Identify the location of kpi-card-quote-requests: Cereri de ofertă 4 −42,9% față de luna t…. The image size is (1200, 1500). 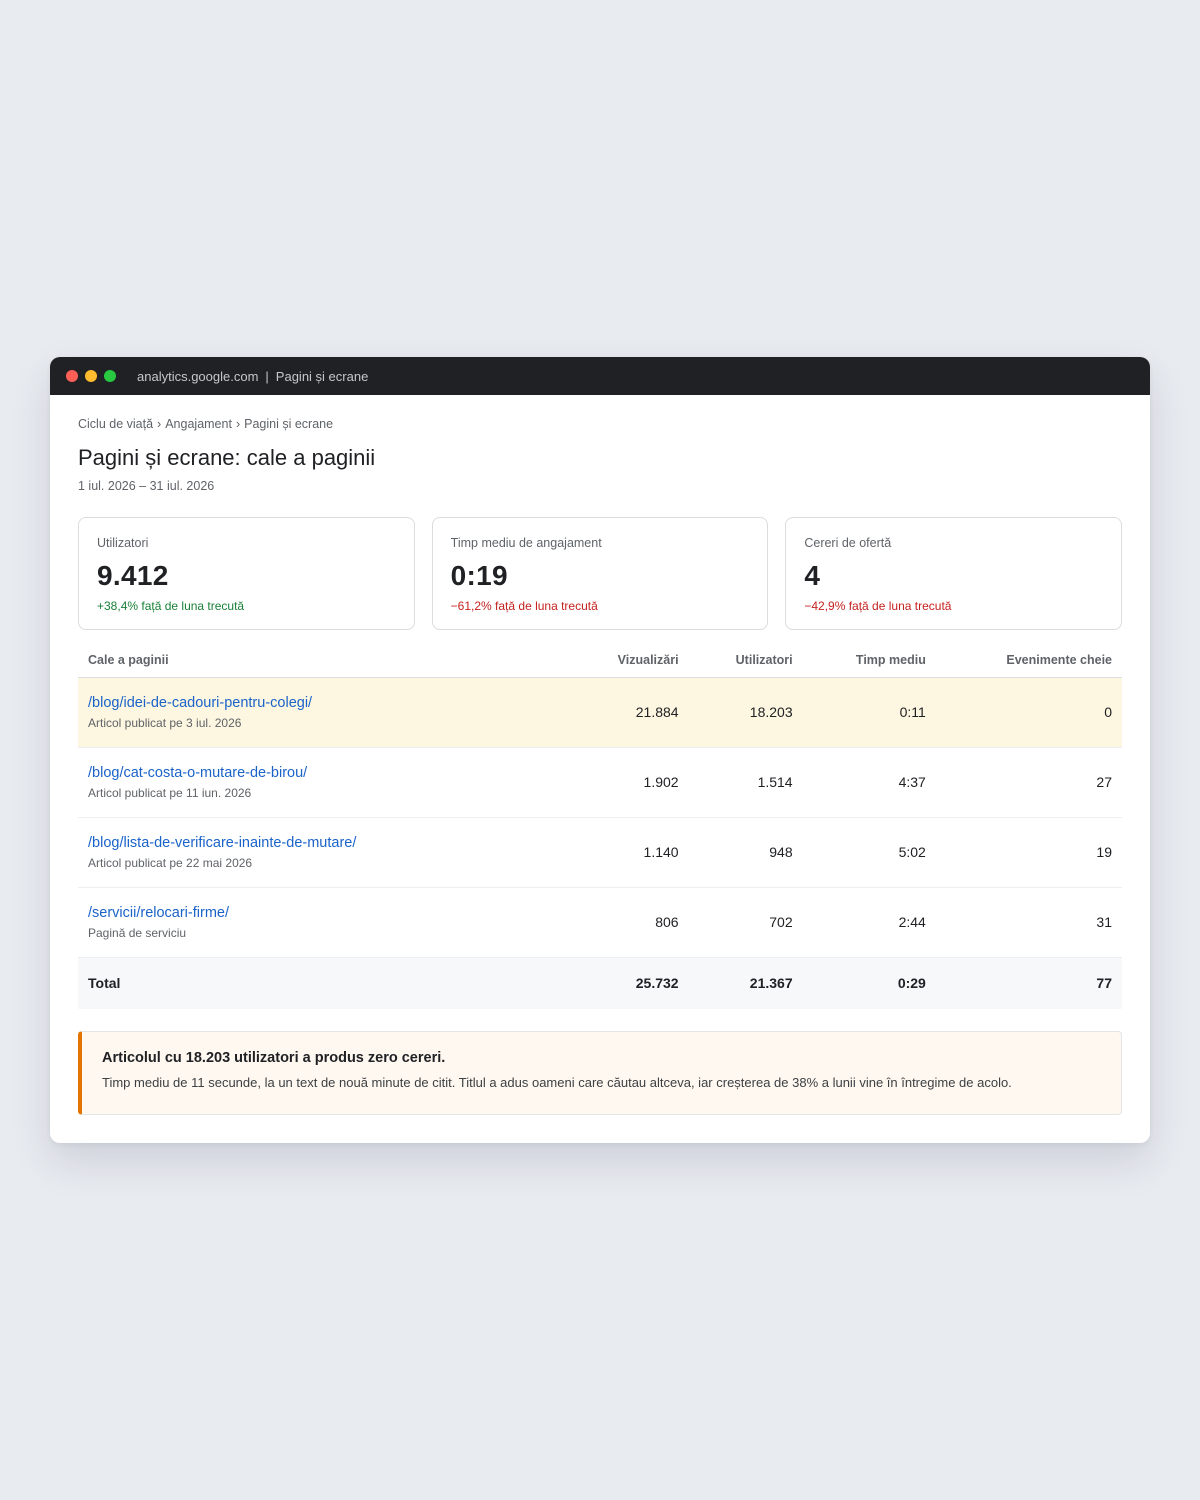
(954, 573).